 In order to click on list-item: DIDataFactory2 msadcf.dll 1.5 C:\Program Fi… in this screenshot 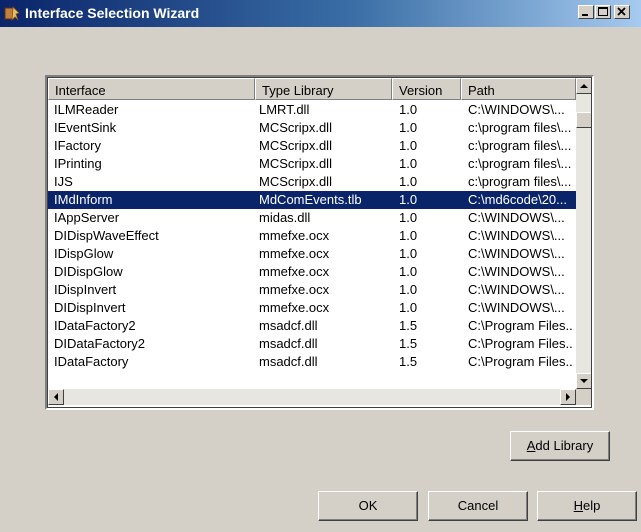, I will do `click(312, 344)`.